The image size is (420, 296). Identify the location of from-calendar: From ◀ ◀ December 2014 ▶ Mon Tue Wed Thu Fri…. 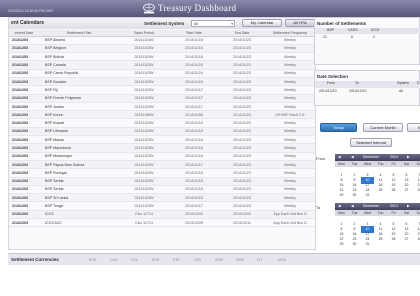
(368, 176).